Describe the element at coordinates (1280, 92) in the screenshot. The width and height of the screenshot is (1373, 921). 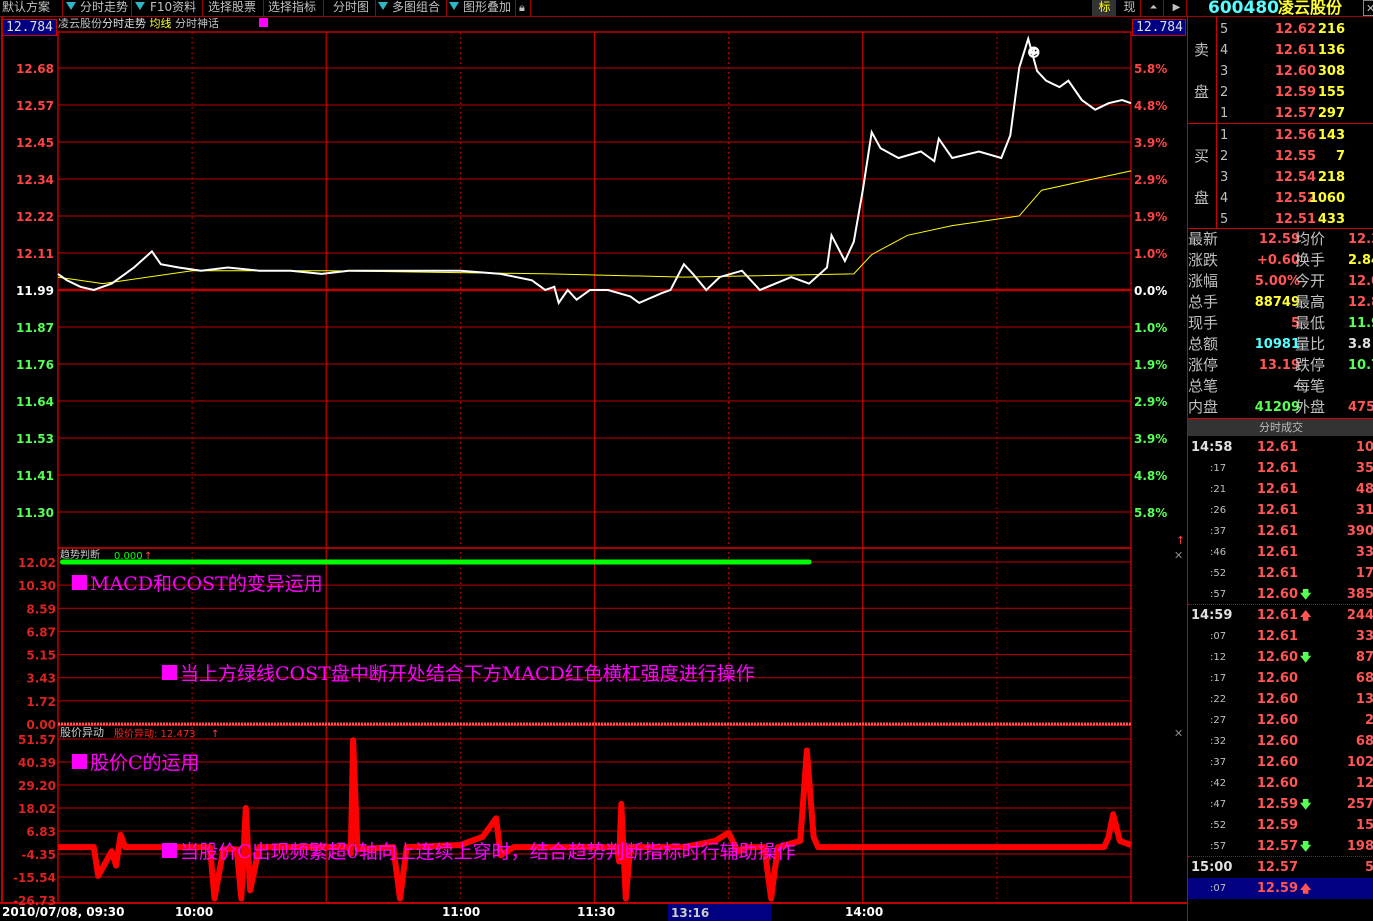
I see `orderbook-row-sell: 2 12.59 155` at that location.